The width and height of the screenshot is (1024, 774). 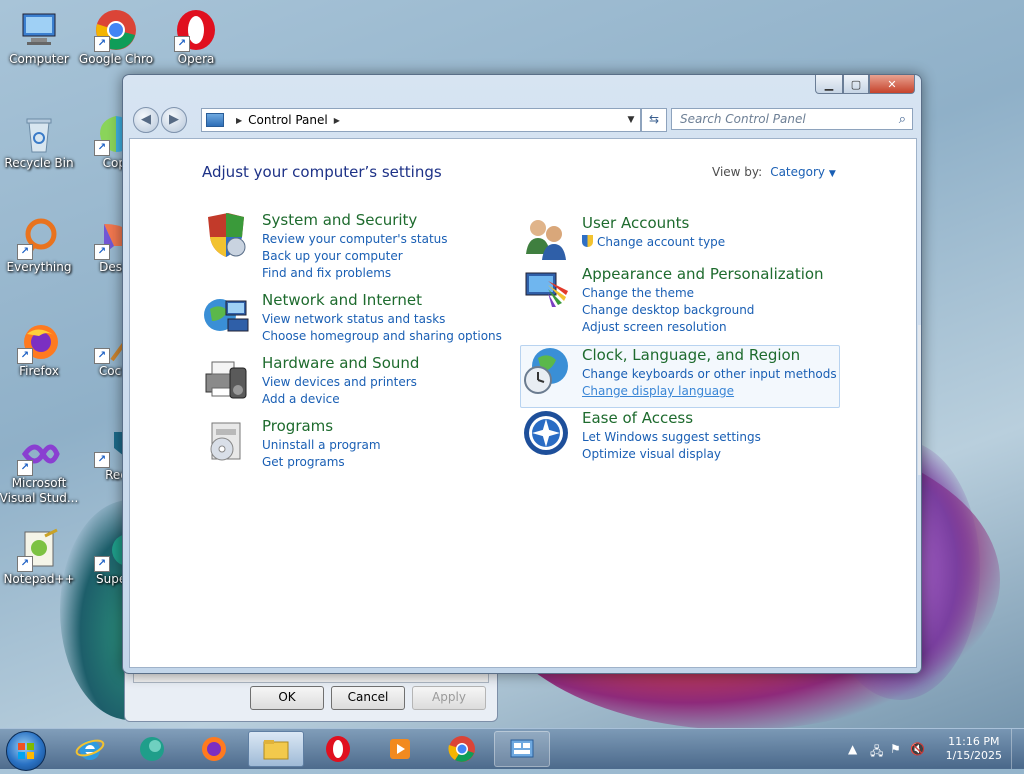 What do you see at coordinates (737, 172) in the screenshot?
I see `view-by-label: View by:` at bounding box center [737, 172].